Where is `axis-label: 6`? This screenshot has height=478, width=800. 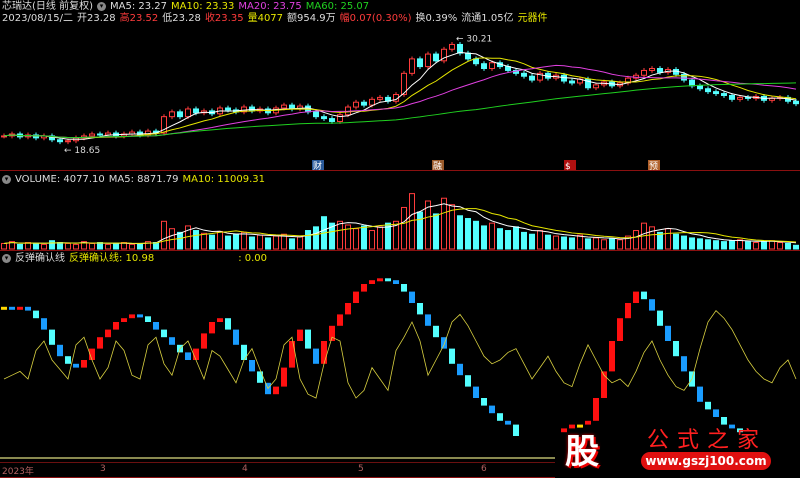 axis-label: 6 is located at coordinates (484, 469).